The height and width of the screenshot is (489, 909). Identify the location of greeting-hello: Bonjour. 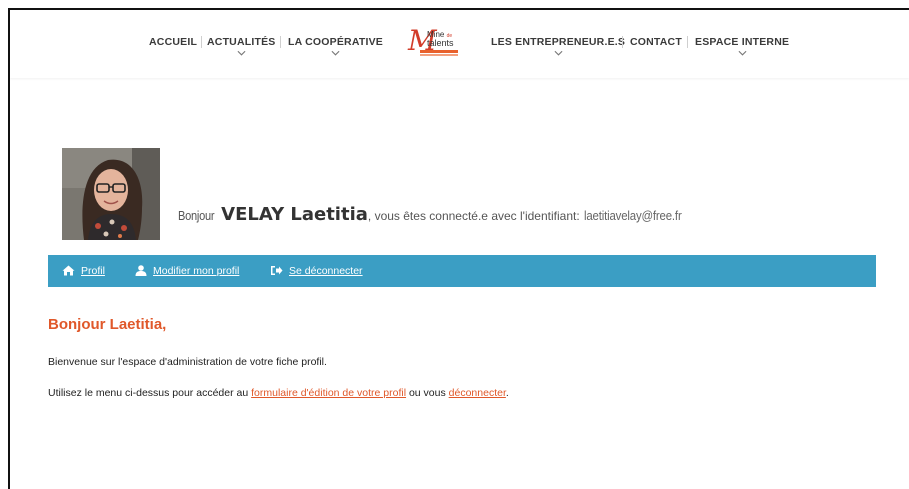
(196, 215).